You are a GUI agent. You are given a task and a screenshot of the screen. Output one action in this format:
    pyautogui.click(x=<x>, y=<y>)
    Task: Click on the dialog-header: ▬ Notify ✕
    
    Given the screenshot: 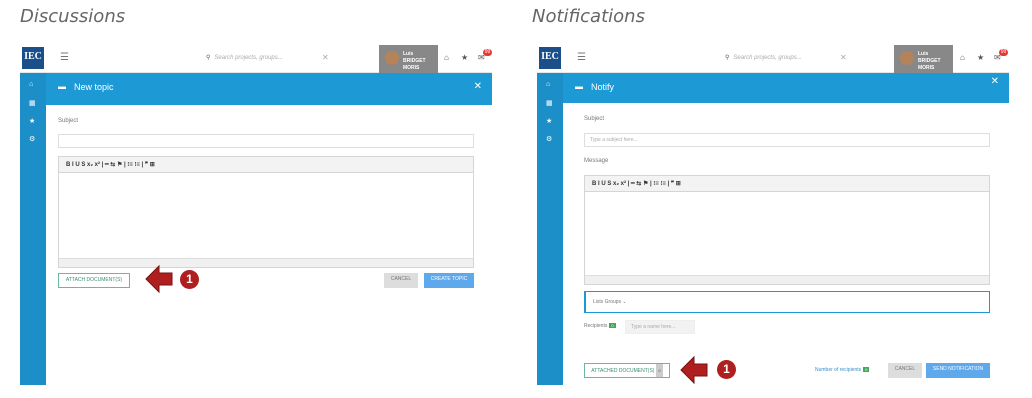 What is the action you would take?
    pyautogui.click(x=786, y=88)
    